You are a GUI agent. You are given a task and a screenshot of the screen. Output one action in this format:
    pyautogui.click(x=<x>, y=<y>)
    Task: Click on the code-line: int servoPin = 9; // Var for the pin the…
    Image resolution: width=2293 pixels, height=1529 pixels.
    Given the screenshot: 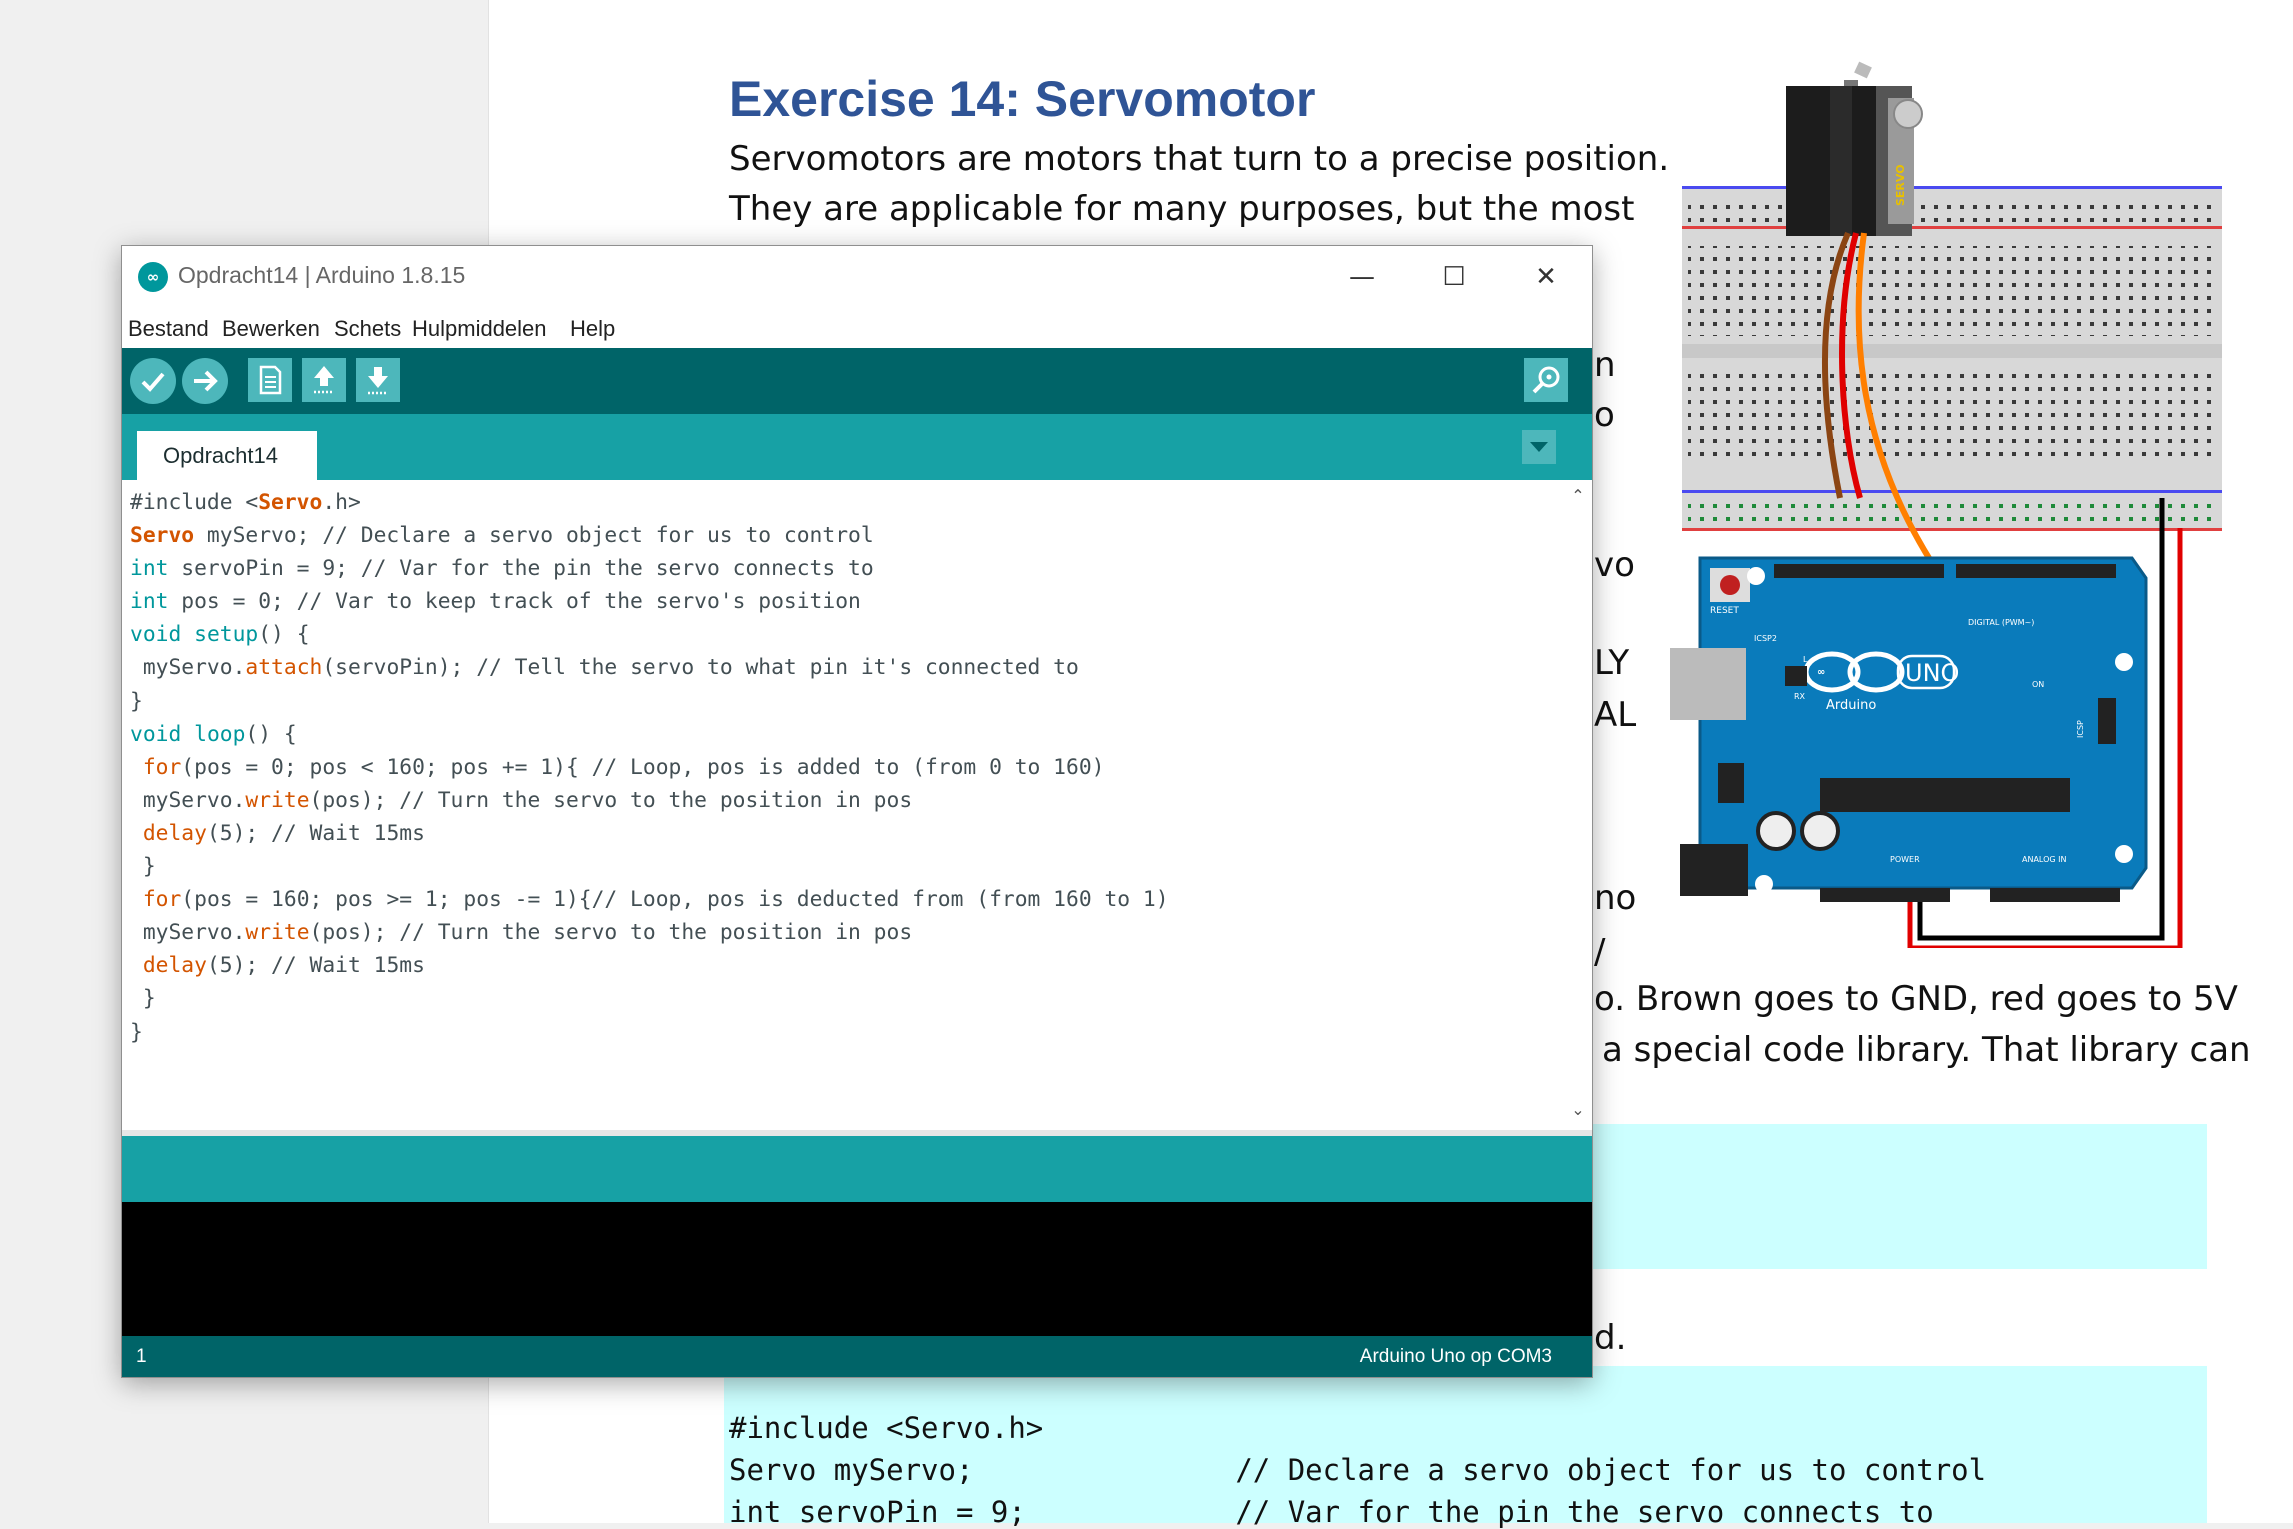 What is the action you would take?
    pyautogui.click(x=502, y=569)
    